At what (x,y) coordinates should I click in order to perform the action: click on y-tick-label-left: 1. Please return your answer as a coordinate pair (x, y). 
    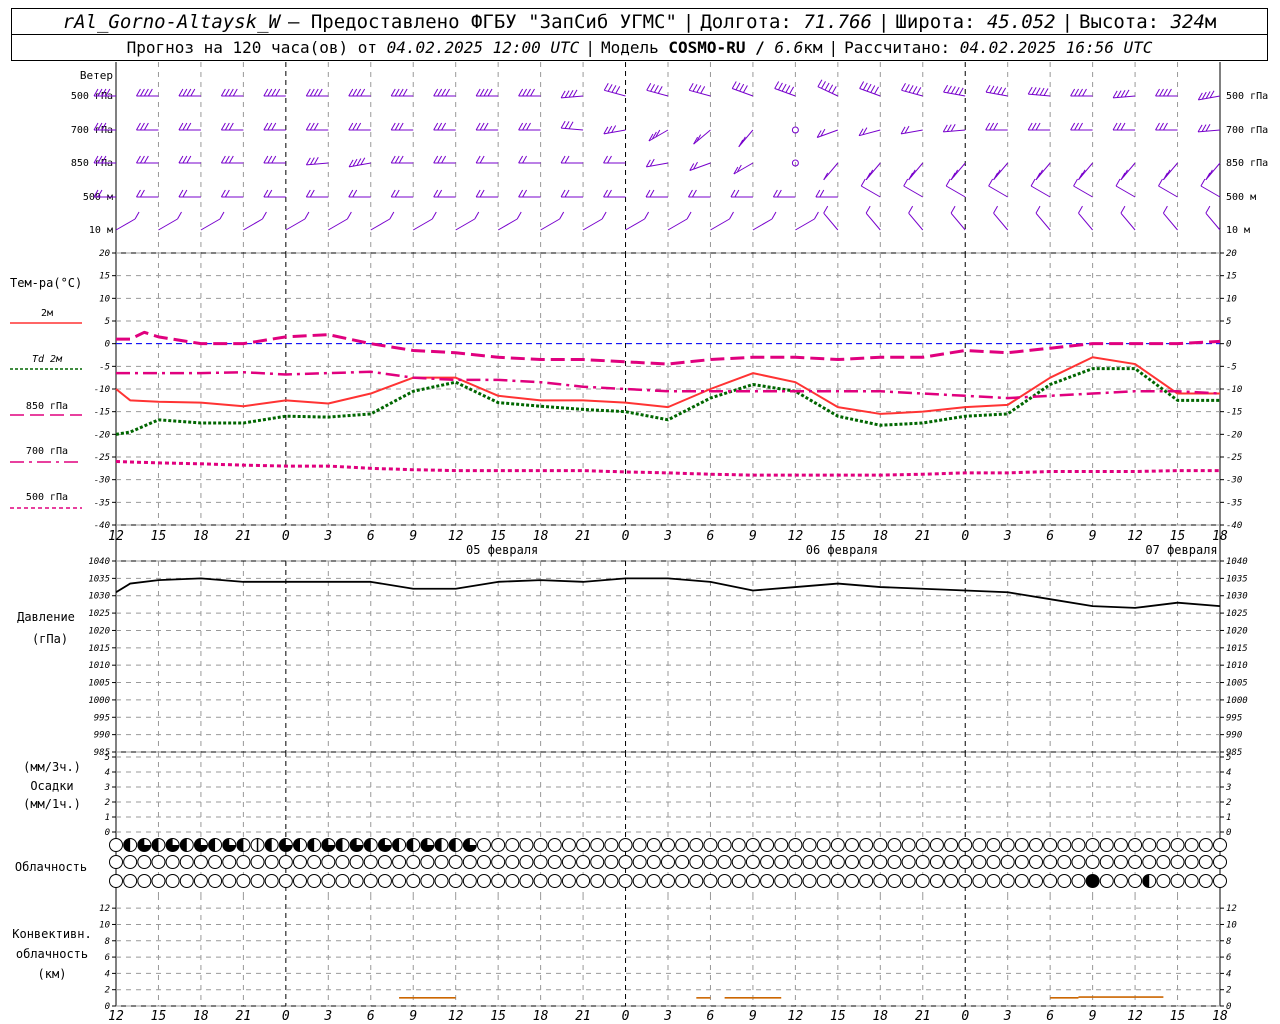
    Looking at the image, I should click on (107, 818).